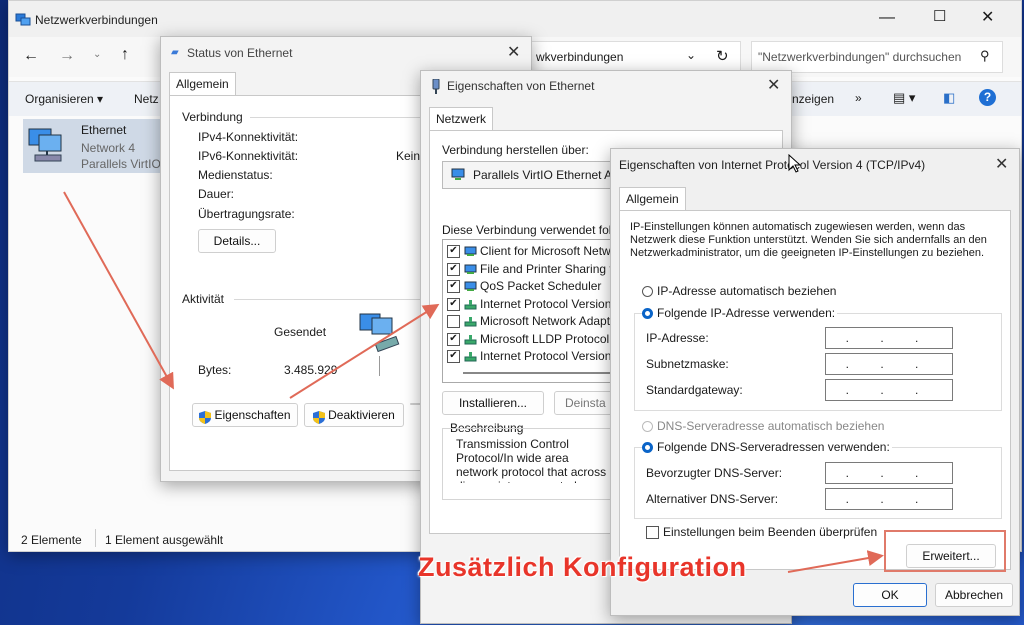 The width and height of the screenshot is (1024, 625). I want to click on network-tab-label: Netzwerk, so click(461, 119).